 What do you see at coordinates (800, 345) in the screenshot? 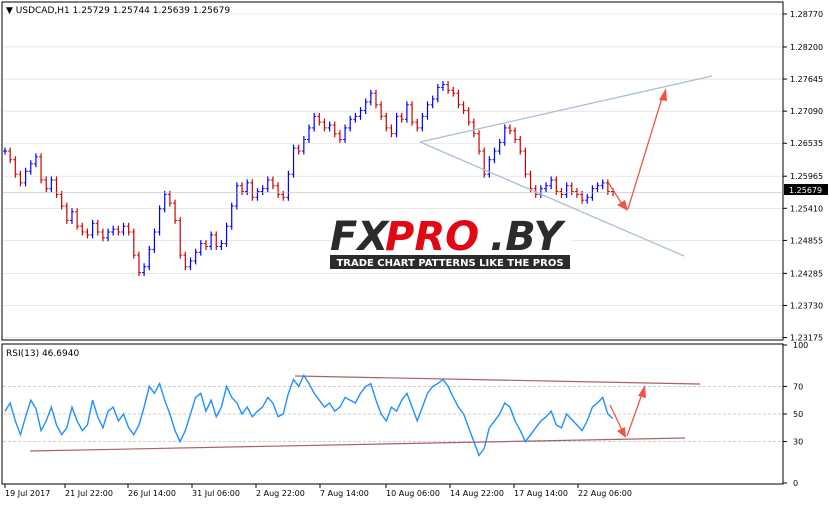
I see `rsi-tick-label: 100` at bounding box center [800, 345].